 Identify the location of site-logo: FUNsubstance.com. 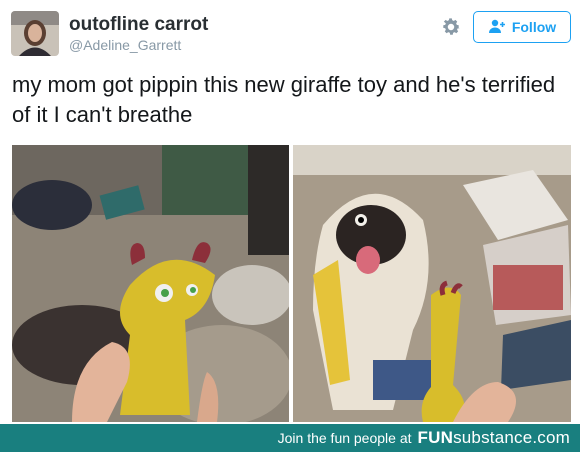
(494, 438).